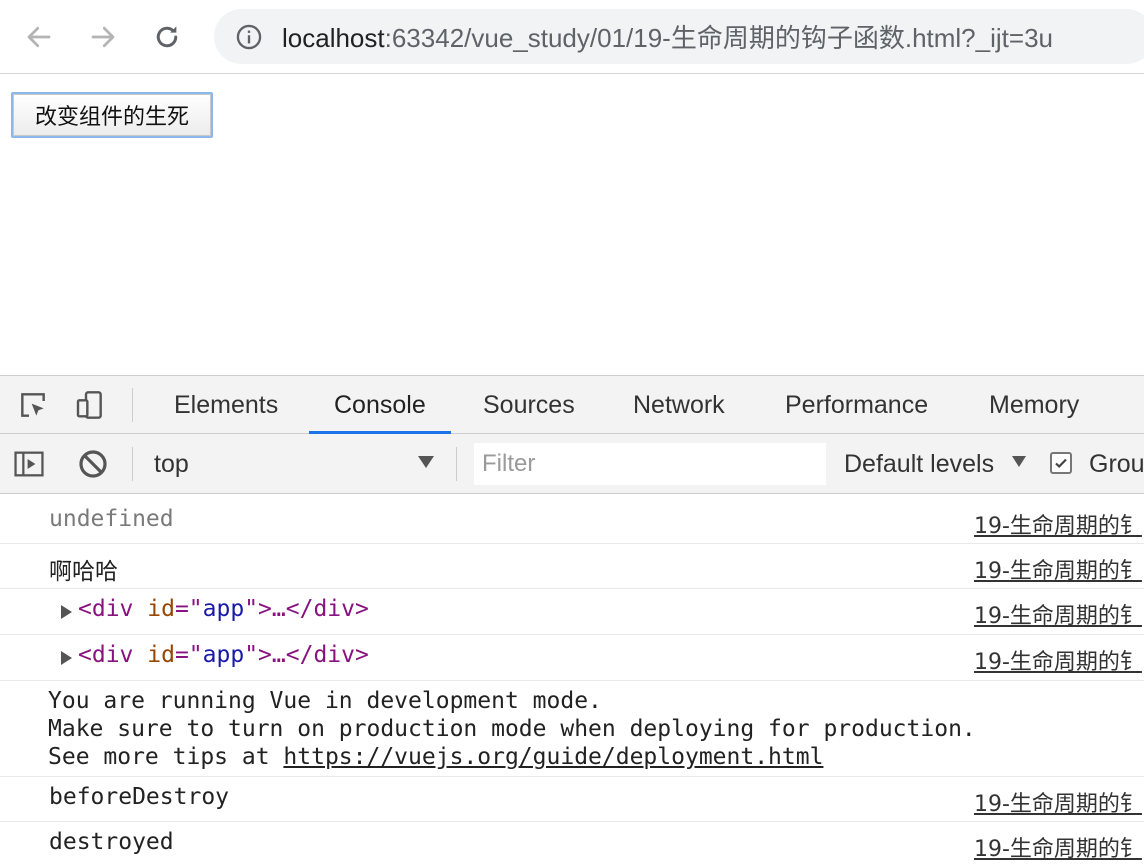 This screenshot has width=1144, height=864. I want to click on toggle-component-button: 改变组件的生死, so click(112, 115).